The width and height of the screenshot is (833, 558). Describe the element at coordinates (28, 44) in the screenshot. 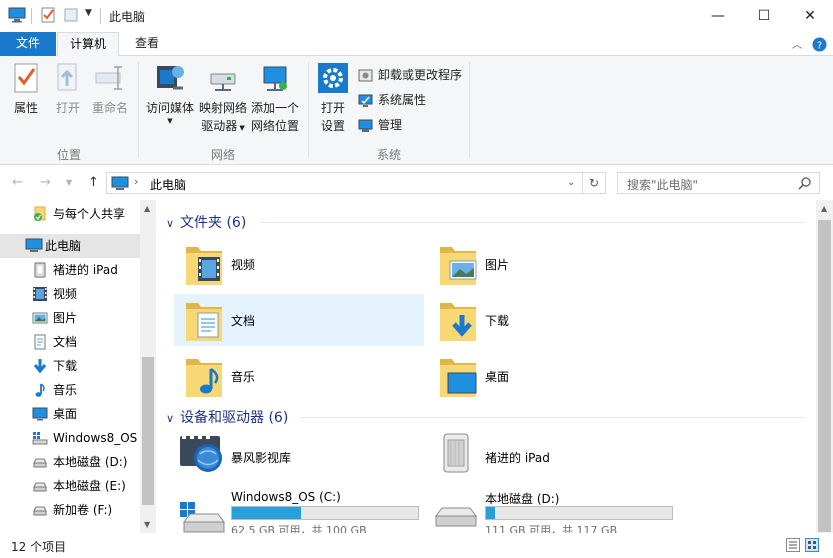

I see `tab-file: 文件` at that location.